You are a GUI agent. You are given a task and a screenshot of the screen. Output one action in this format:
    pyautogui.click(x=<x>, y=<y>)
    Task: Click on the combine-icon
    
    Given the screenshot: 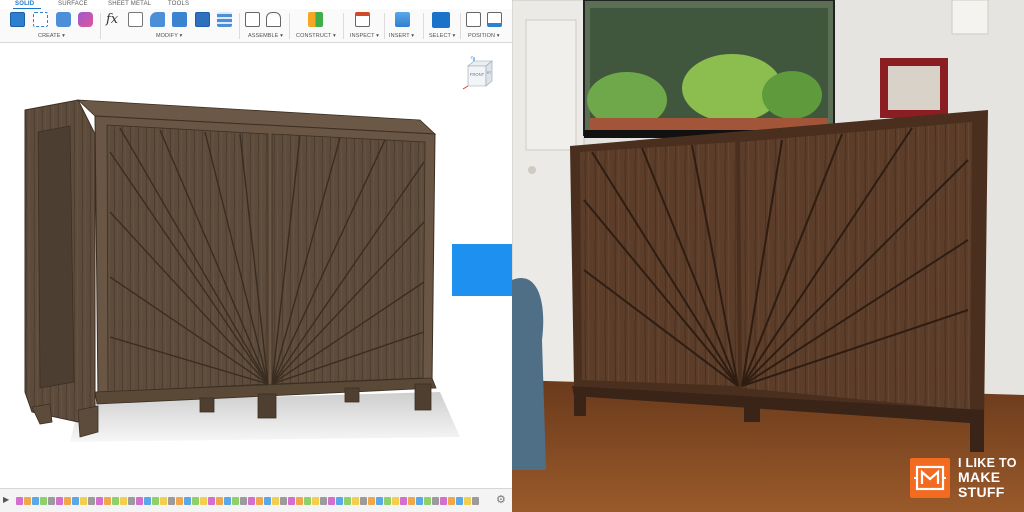 What is the action you would take?
    pyautogui.click(x=202, y=19)
    